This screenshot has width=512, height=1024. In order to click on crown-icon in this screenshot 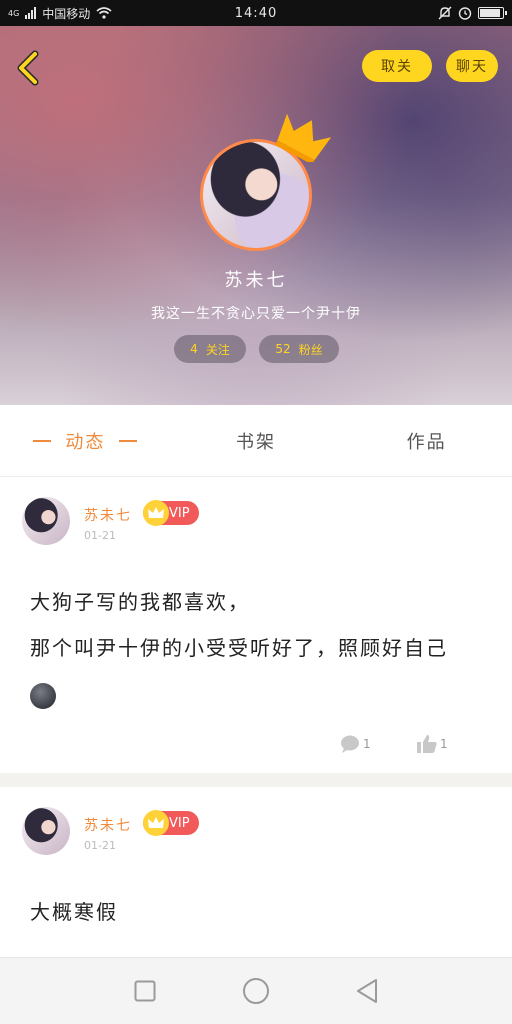, I will do `click(303, 137)`.